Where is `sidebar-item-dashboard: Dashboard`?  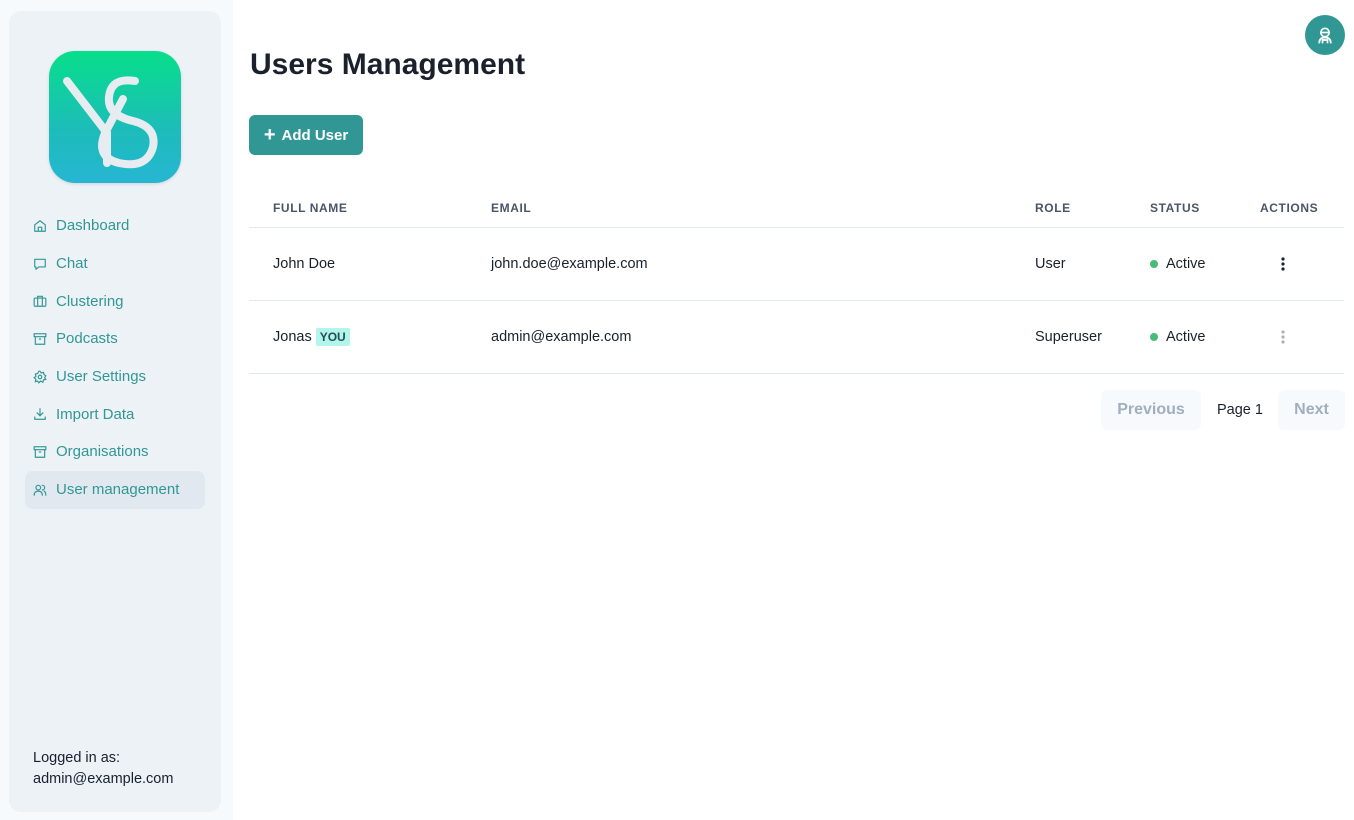 sidebar-item-dashboard: Dashboard is located at coordinates (115, 226).